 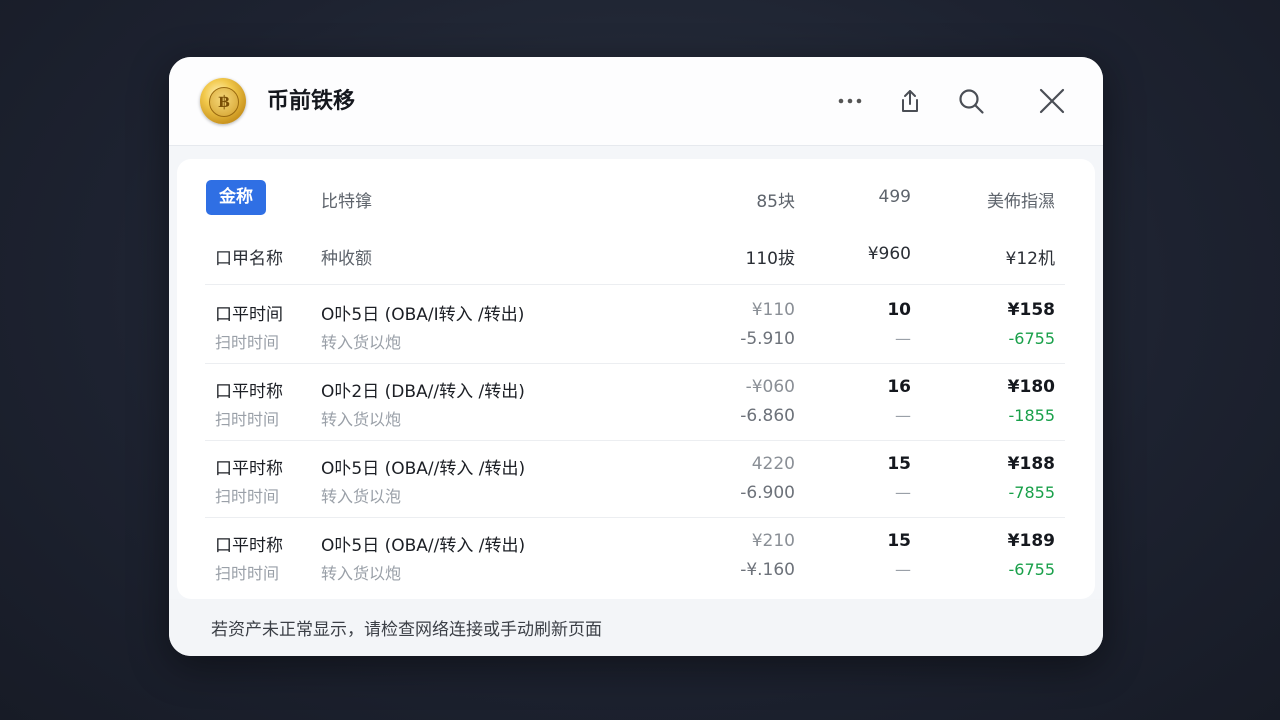 I want to click on tab-all: 金称, so click(x=236, y=197).